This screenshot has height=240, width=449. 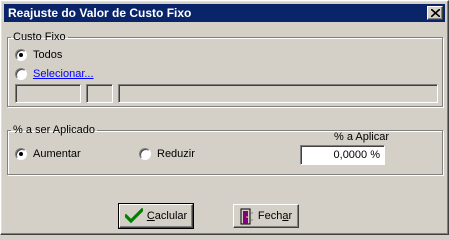 I want to click on window-title: Reajuste do Valor de Custo Fixo, so click(x=100, y=13).